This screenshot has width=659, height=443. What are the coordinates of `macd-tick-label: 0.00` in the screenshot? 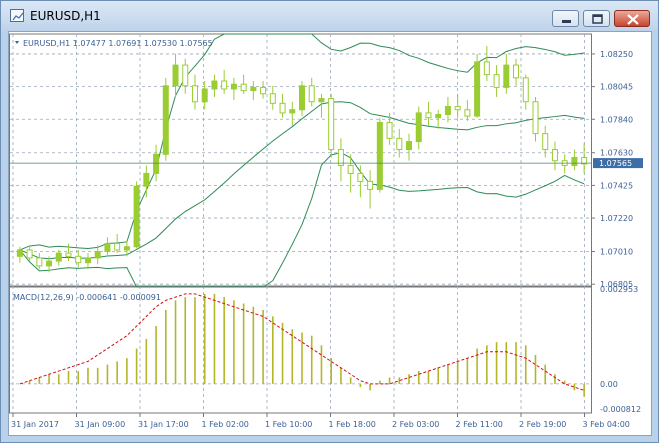 It's located at (609, 384).